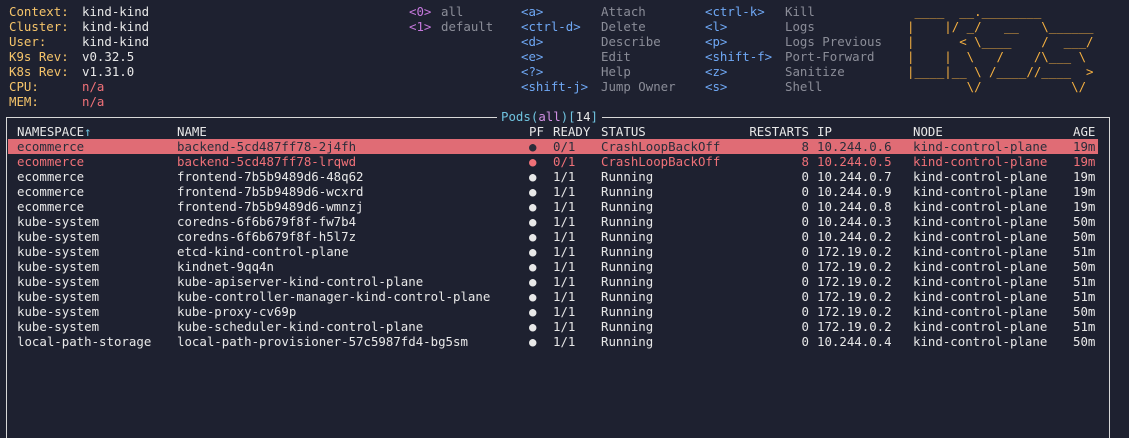  Describe the element at coordinates (28, 41) in the screenshot. I see `user-label: User:` at that location.